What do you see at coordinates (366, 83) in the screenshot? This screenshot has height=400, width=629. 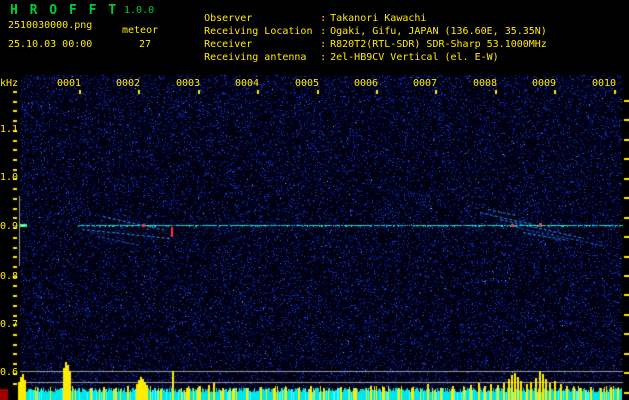 I see `time-tick-label: 0006` at bounding box center [366, 83].